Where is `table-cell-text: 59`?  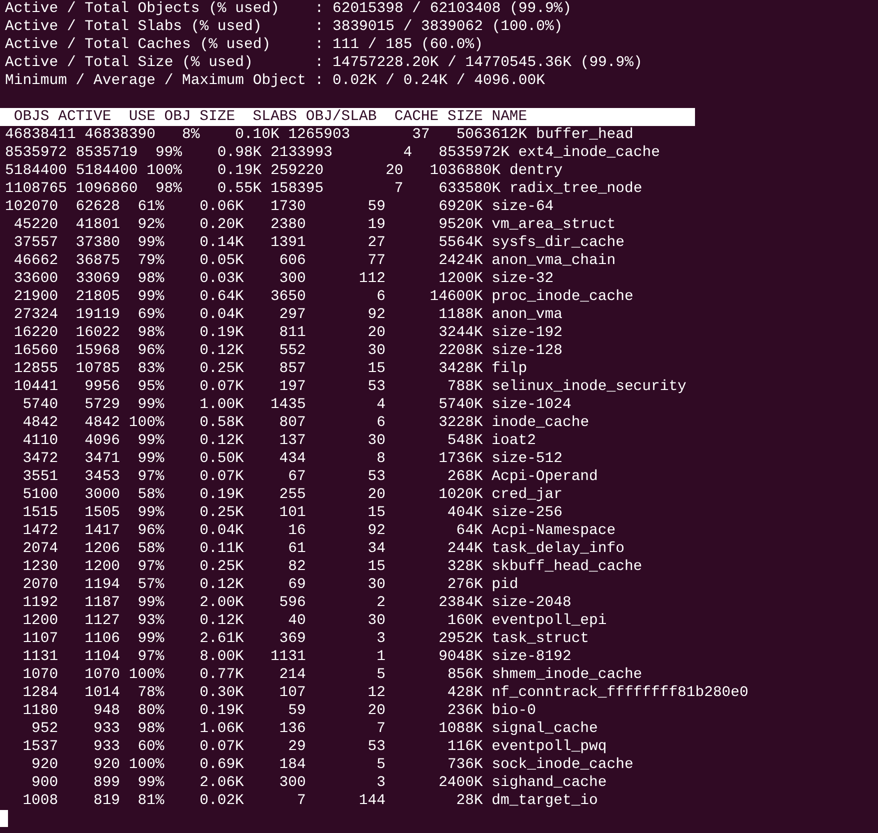 table-cell-text: 59 is located at coordinates (296, 711).